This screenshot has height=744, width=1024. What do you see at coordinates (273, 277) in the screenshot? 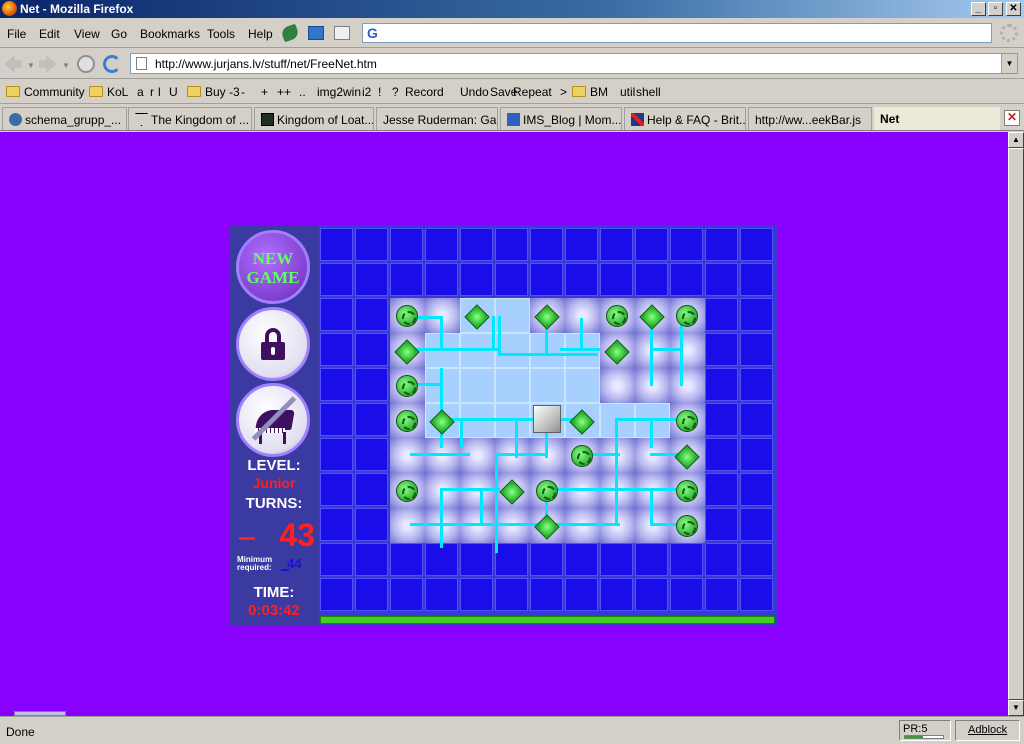
I see `new-game-label-line2: GAME` at bounding box center [273, 277].